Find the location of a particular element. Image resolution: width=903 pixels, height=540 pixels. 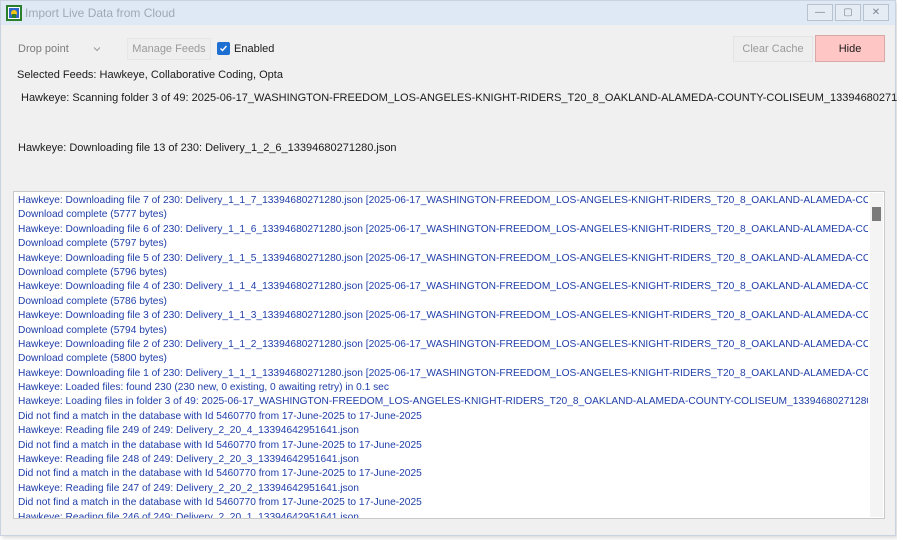

scrollbar-thumb is located at coordinates (876, 214).